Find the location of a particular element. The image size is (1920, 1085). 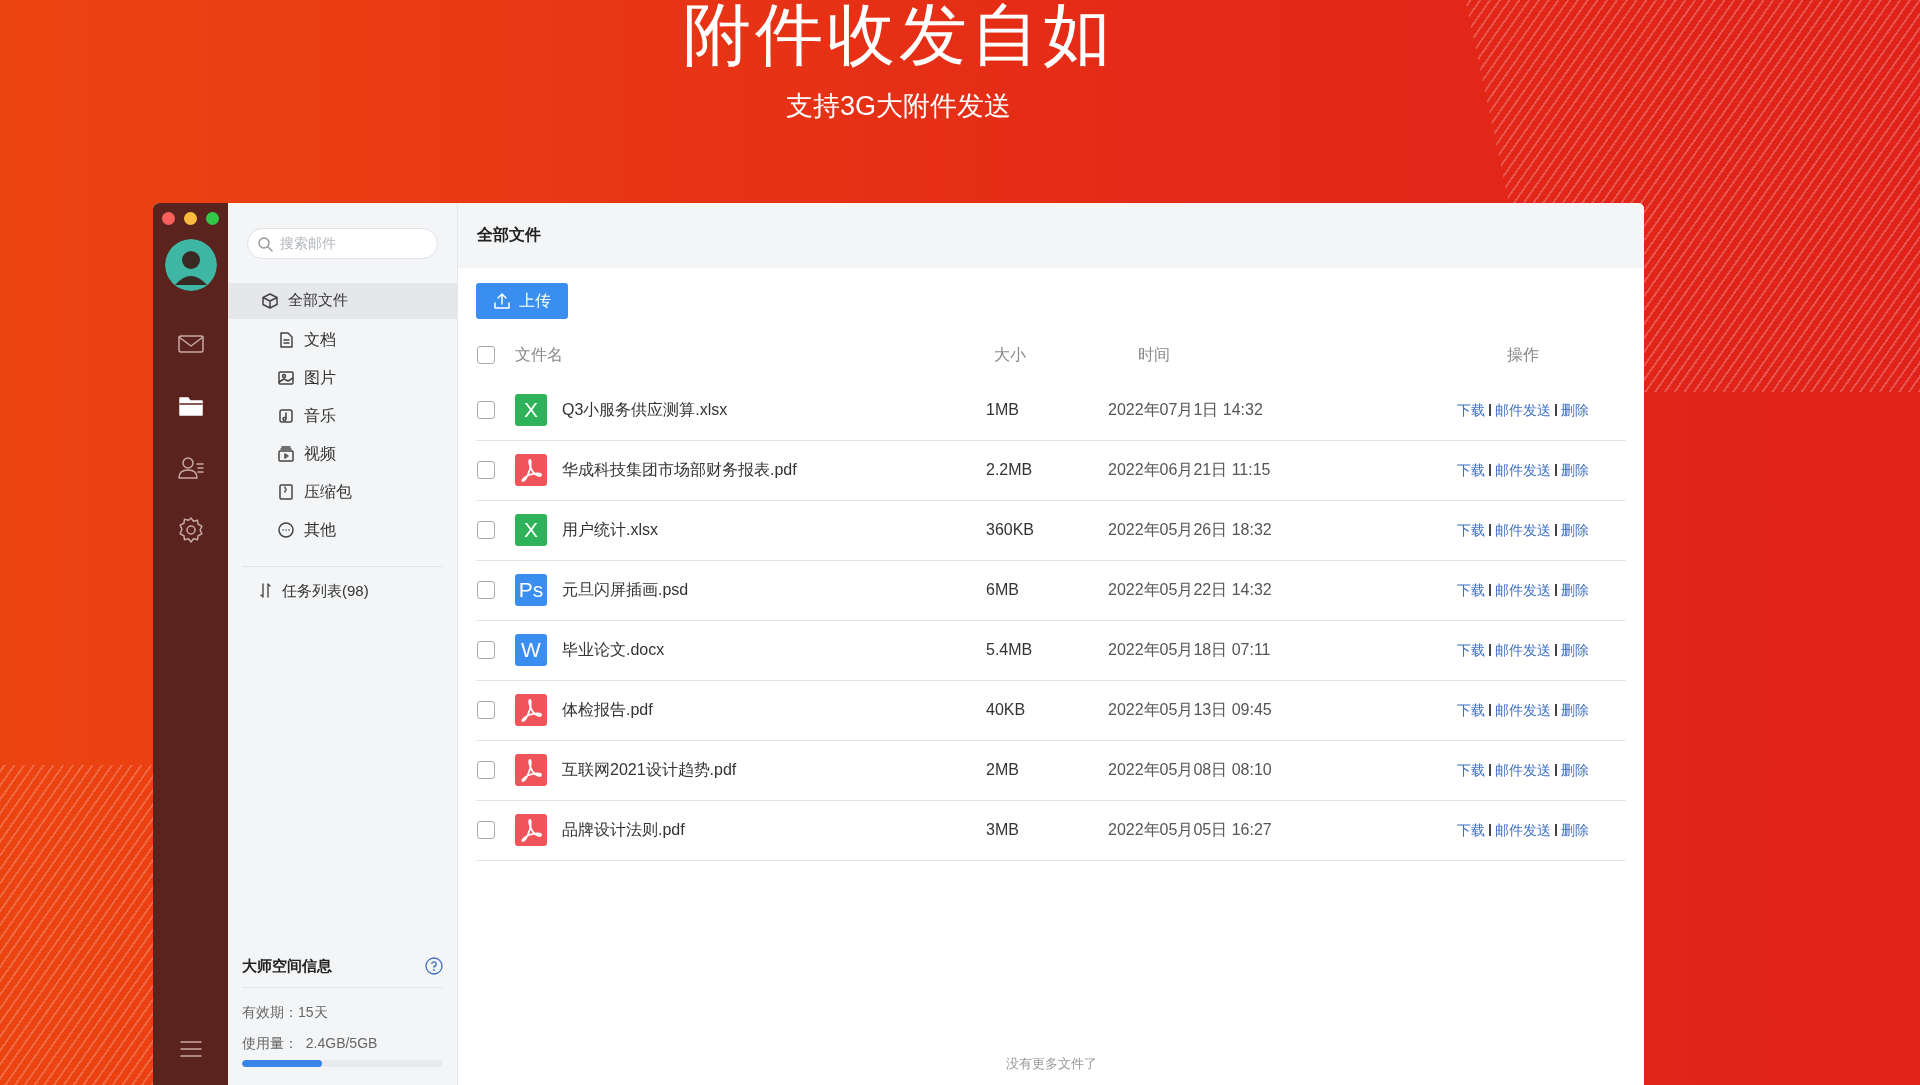

file-time: 2022年05月05日 16:27 is located at coordinates (1190, 830).